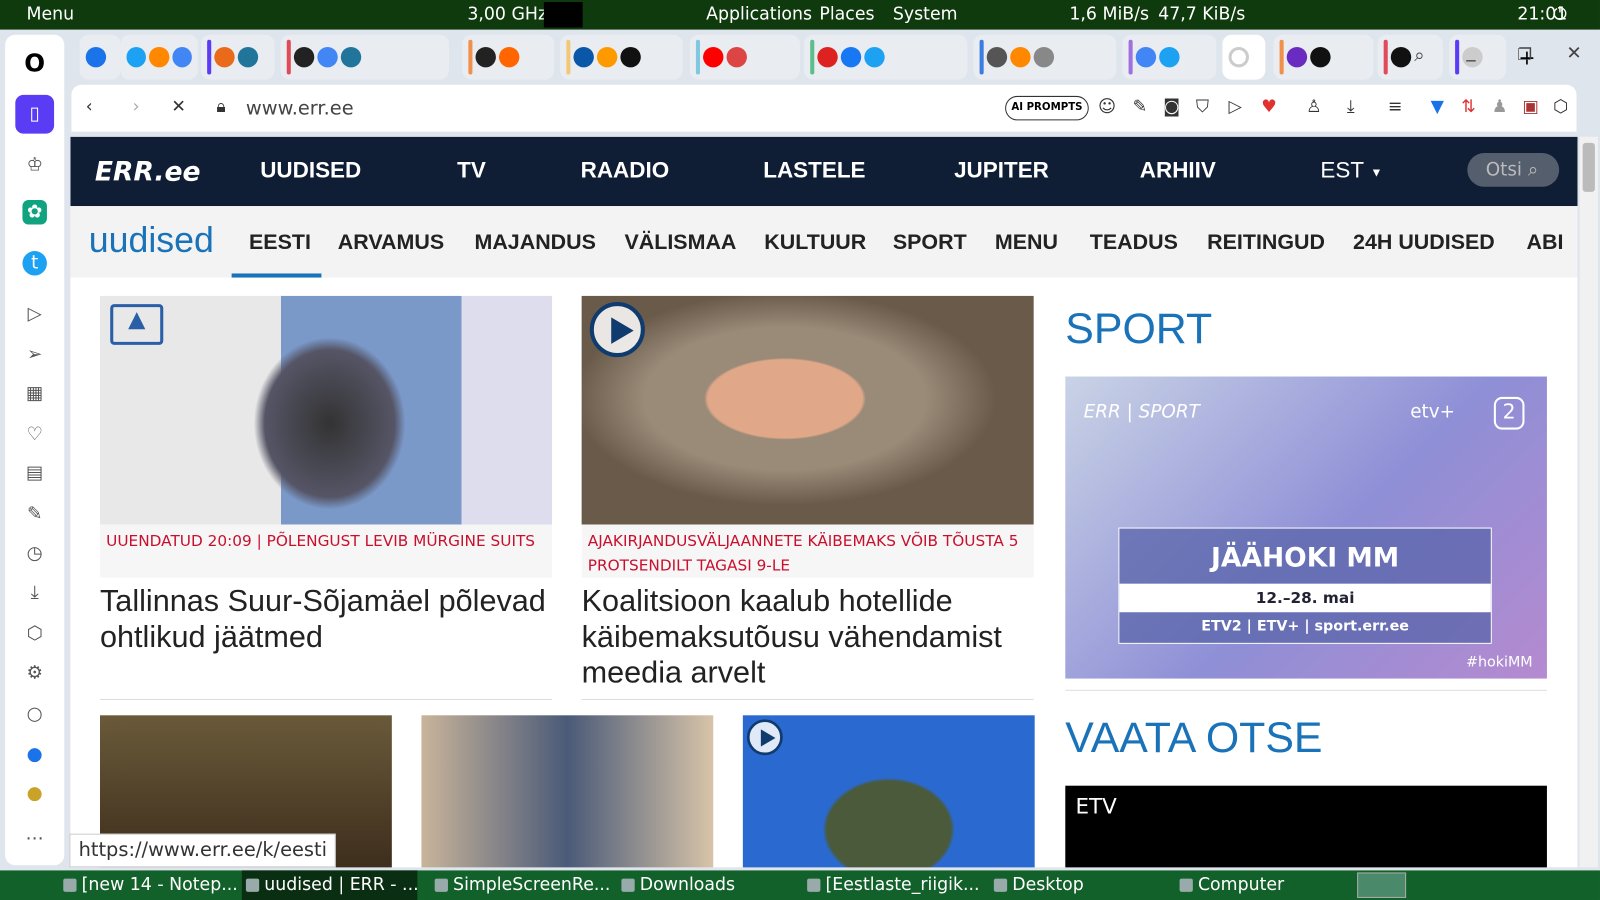 This screenshot has width=1600, height=900. I want to click on subnav-24h-uudised: 24H UUDISED, so click(1424, 243).